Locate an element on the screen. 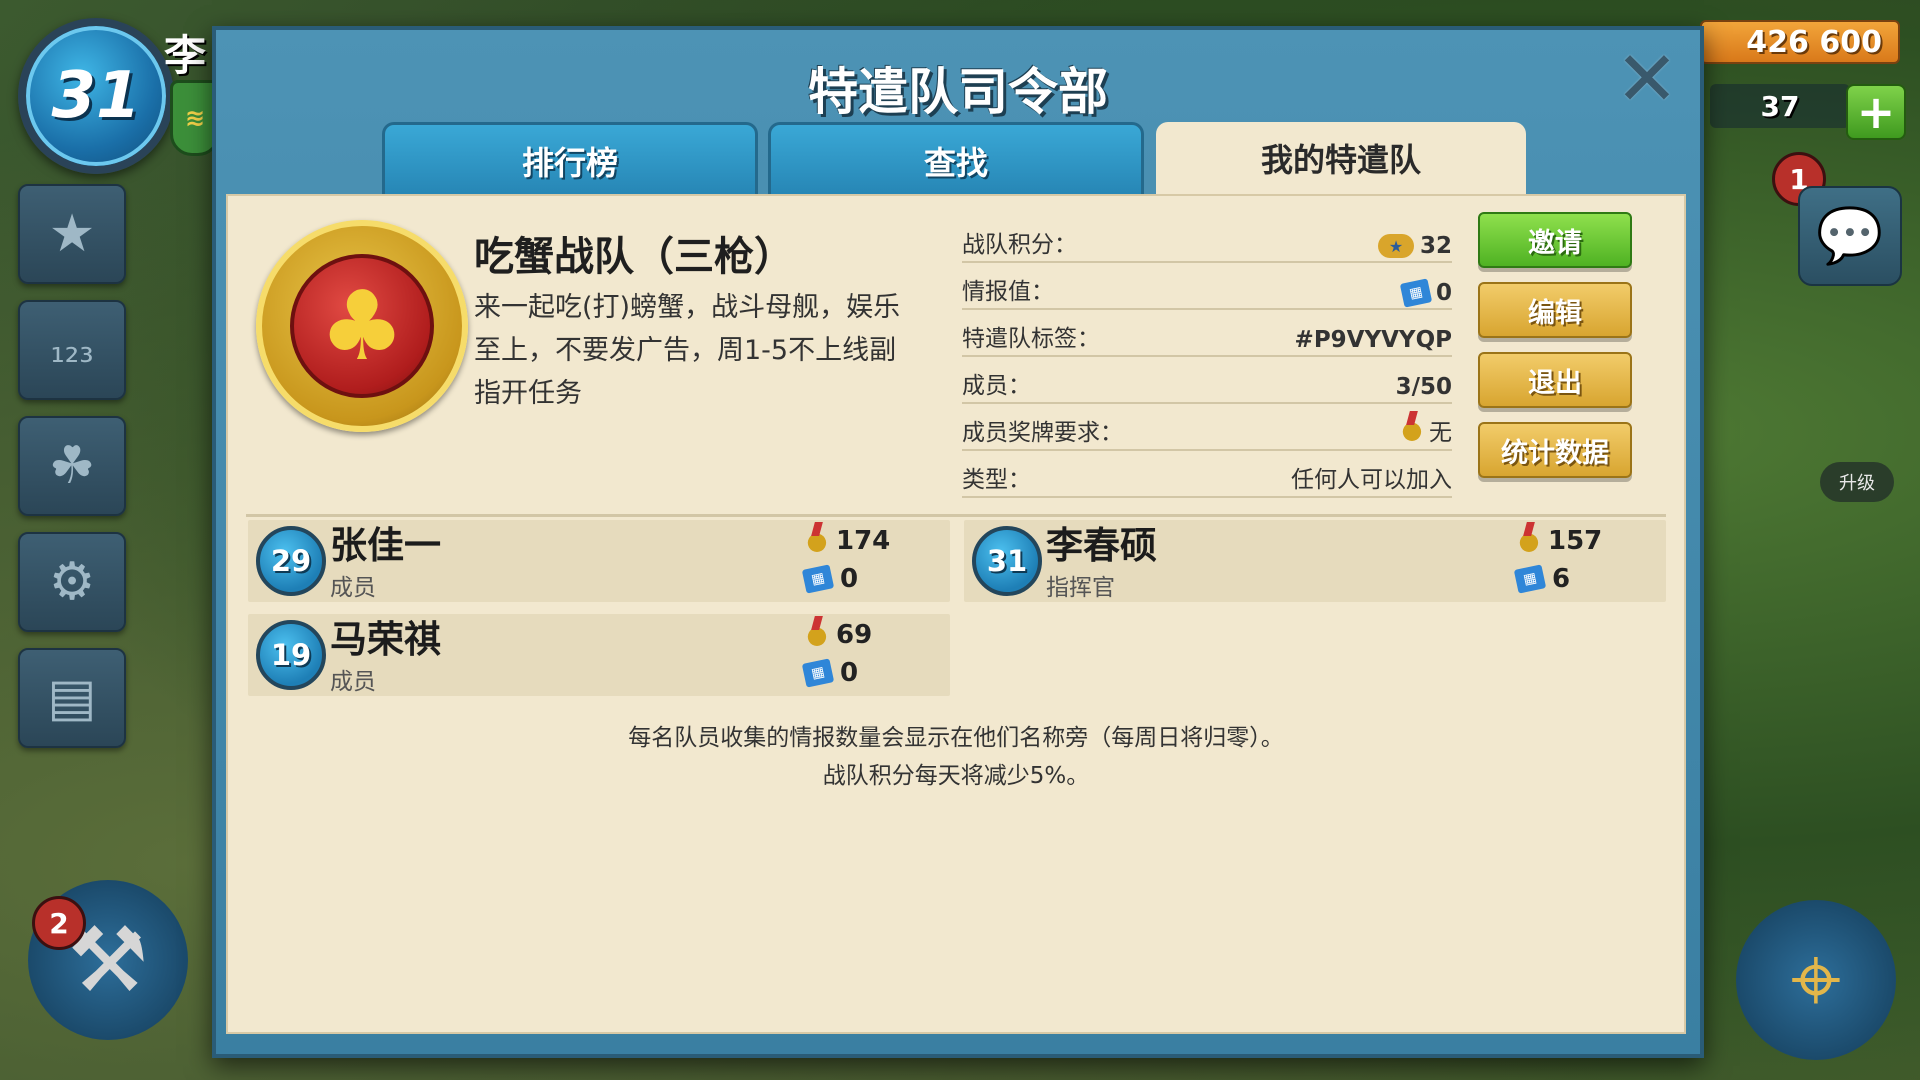 The height and width of the screenshot is (1080, 1920). member-intel: ▦ 6 is located at coordinates (1541, 579).